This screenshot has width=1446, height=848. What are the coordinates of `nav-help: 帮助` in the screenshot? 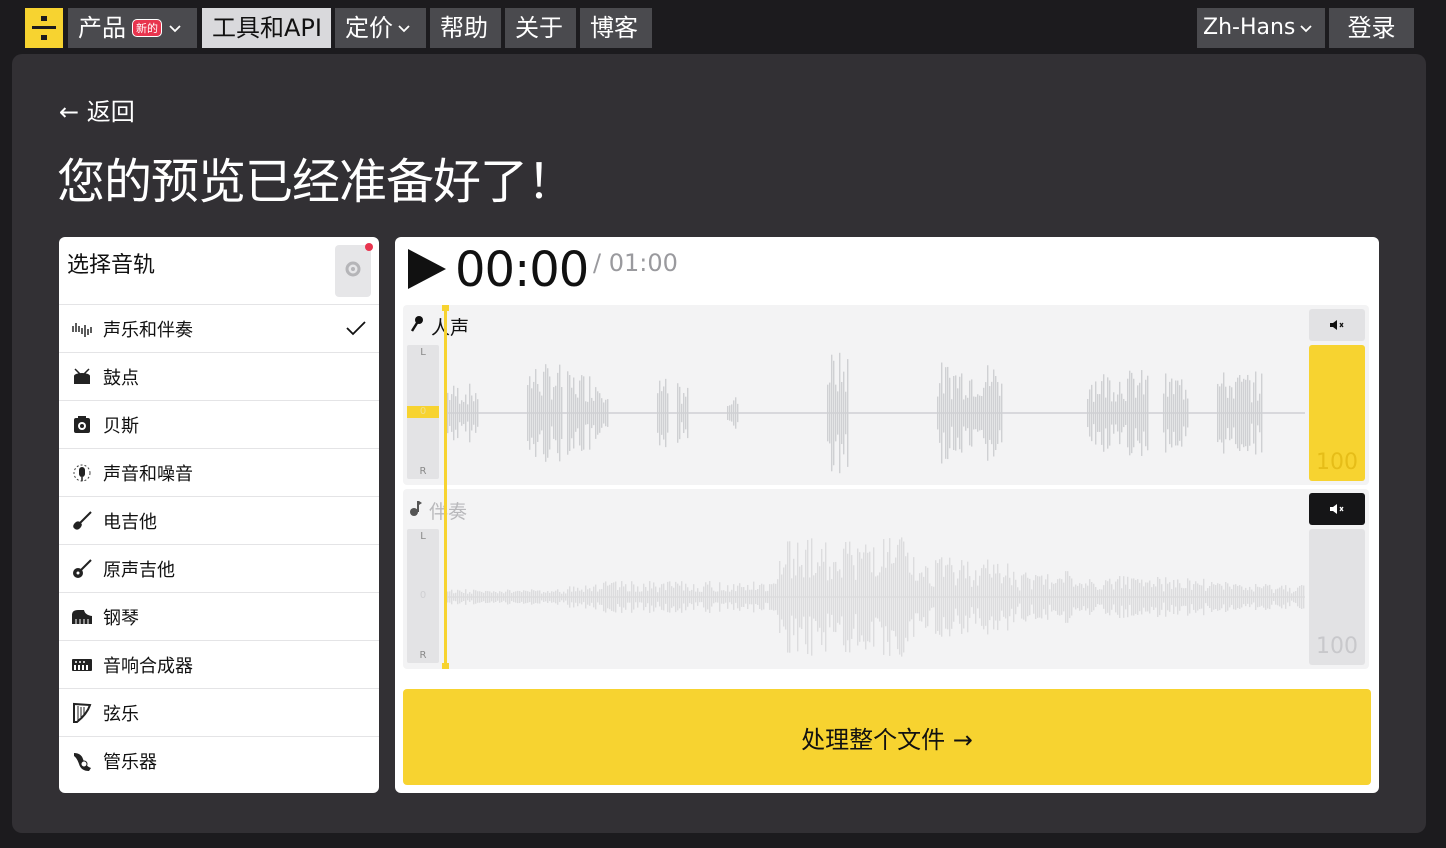 It's located at (465, 28).